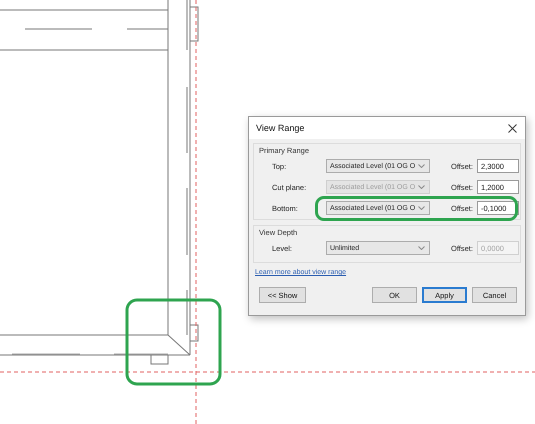 This screenshot has width=535, height=424. I want to click on close-icon, so click(512, 128).